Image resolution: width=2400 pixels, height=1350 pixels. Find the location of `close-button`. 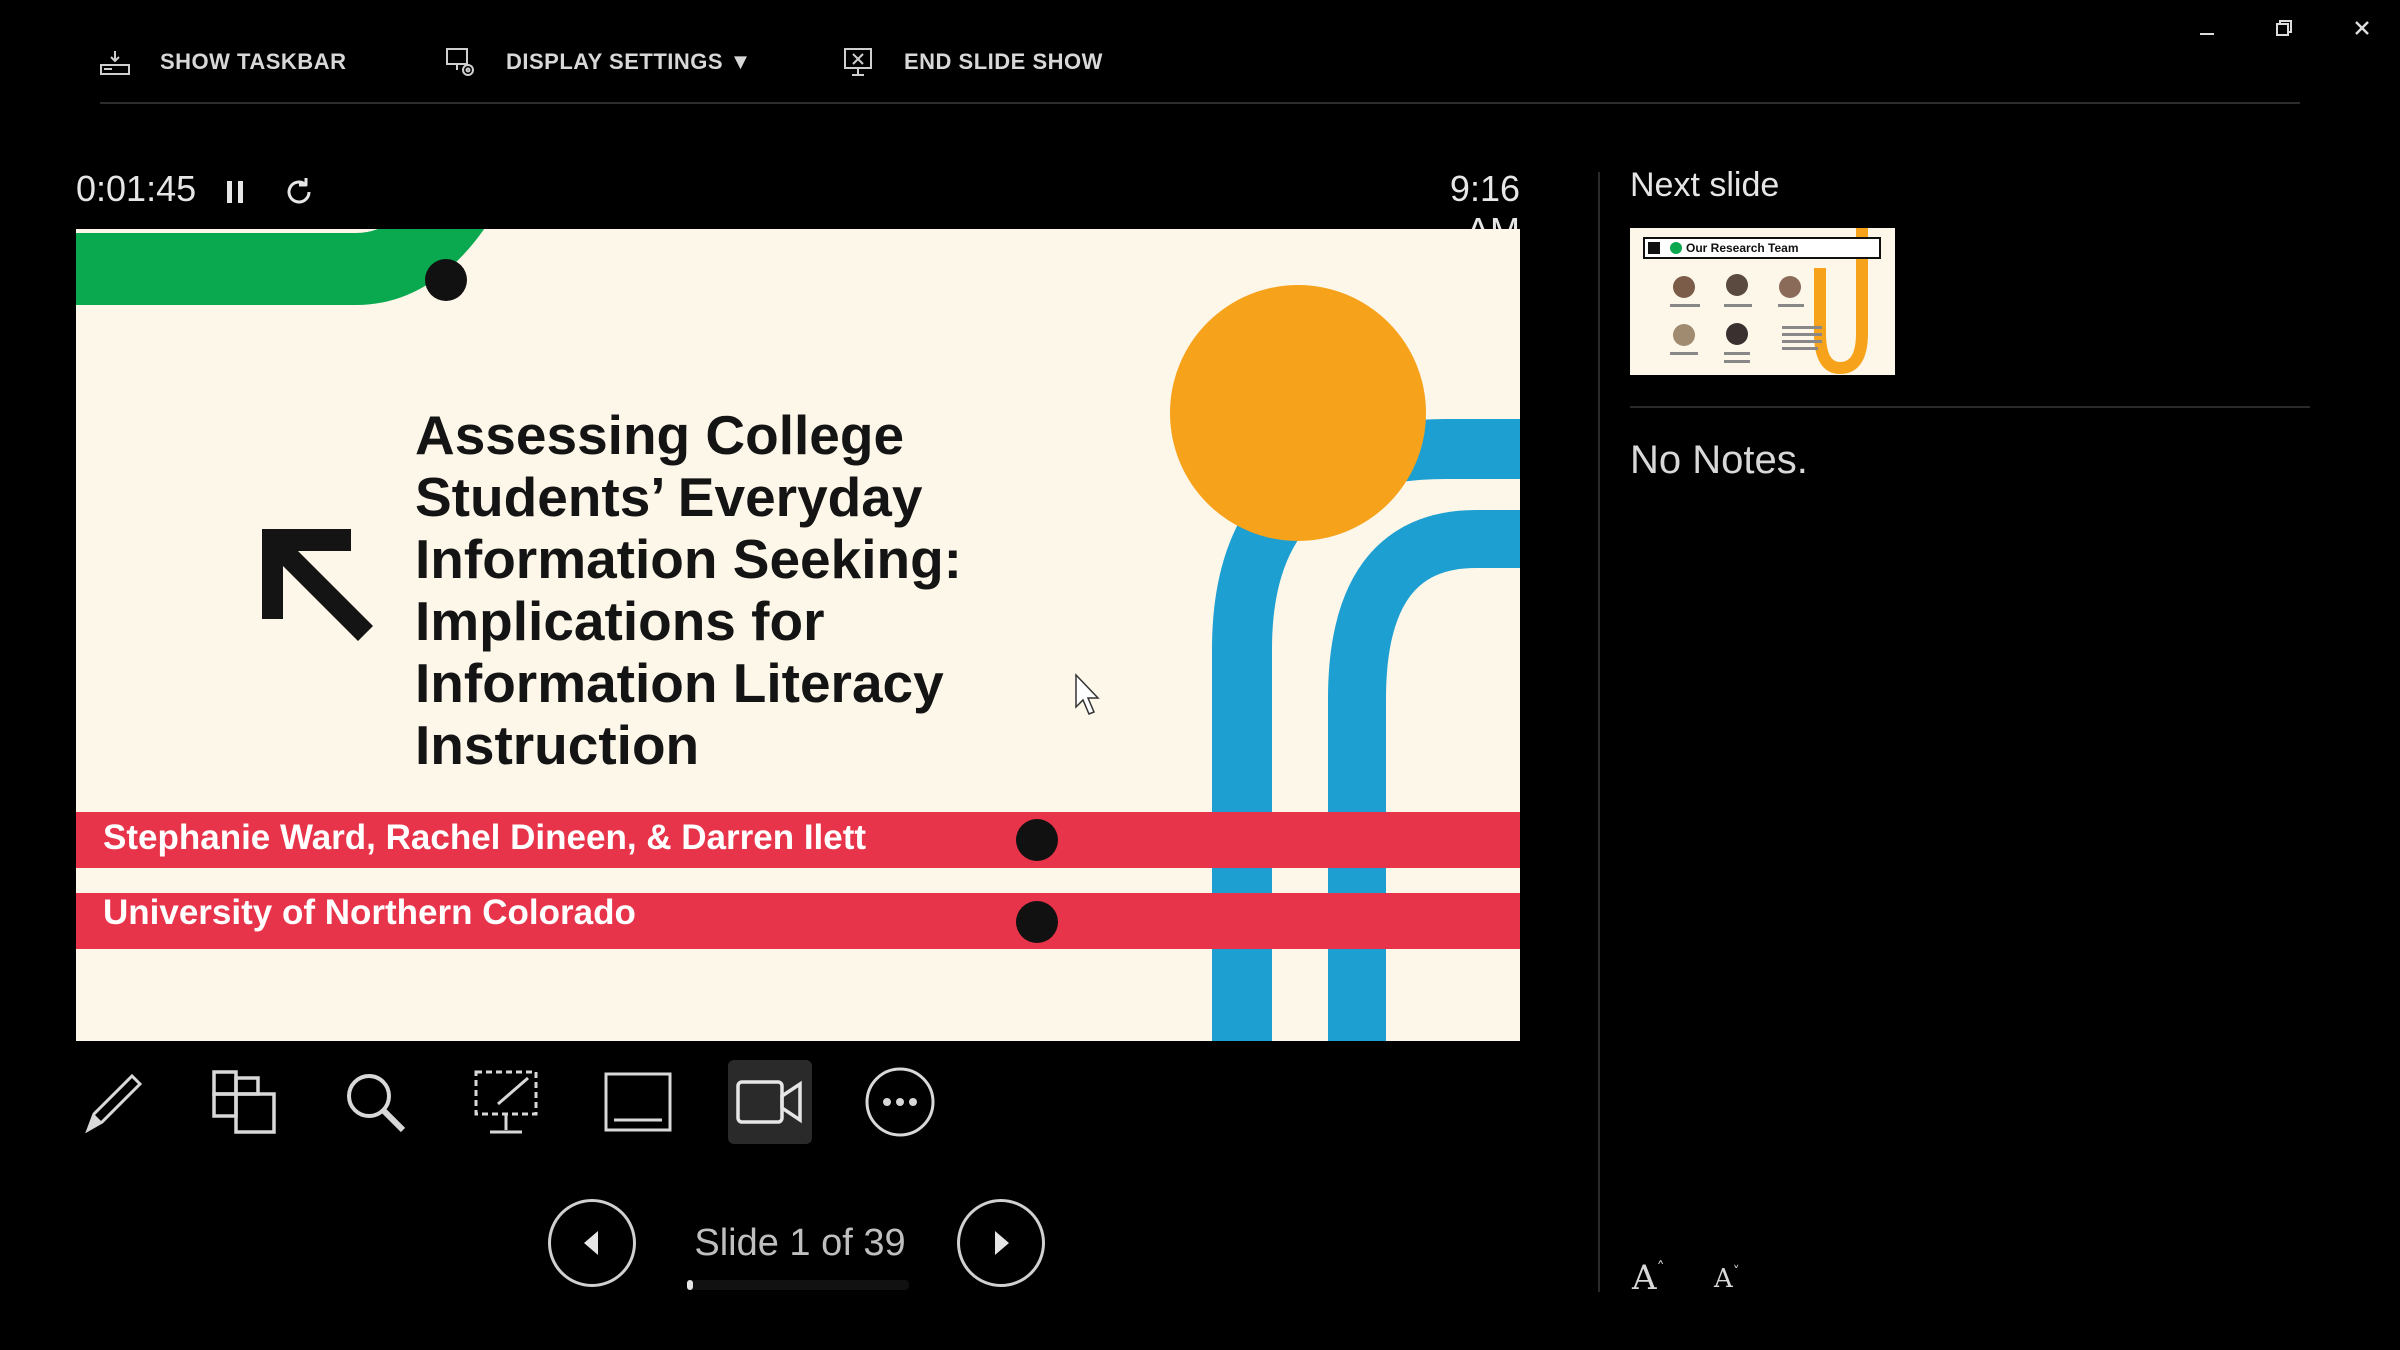

close-button is located at coordinates (2362, 28).